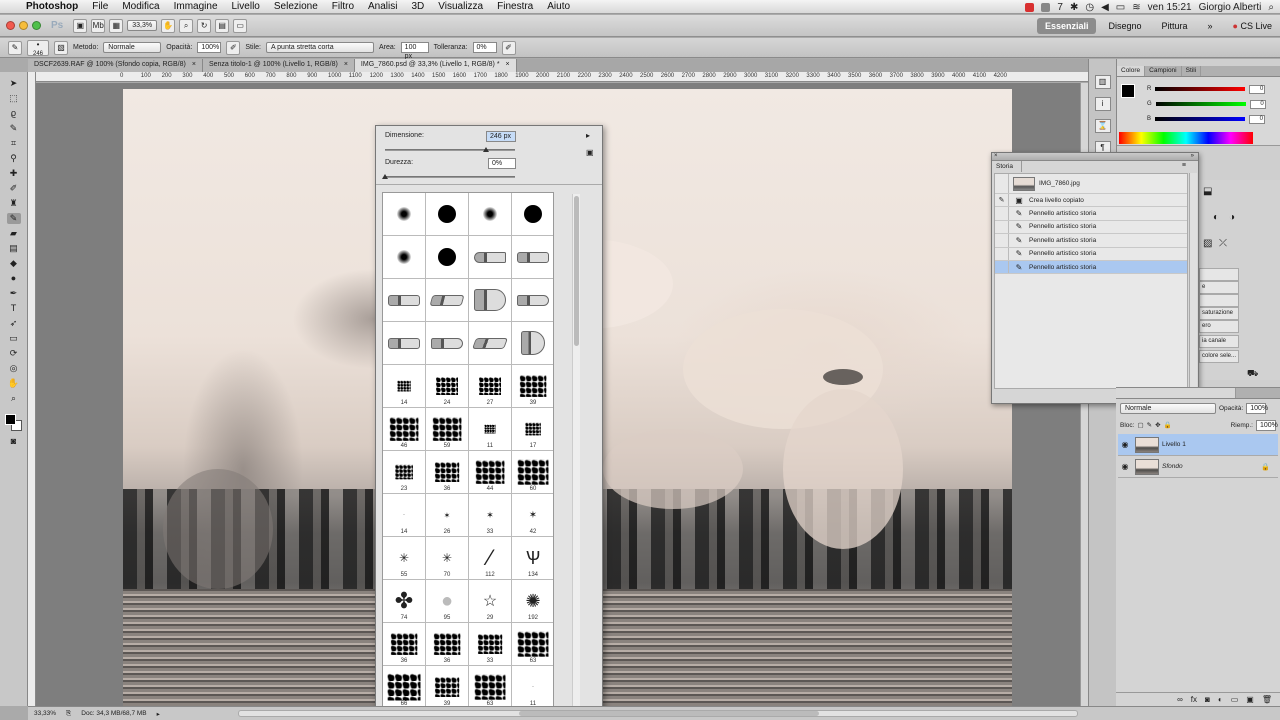 The width and height of the screenshot is (1280, 720). What do you see at coordinates (233, 47) in the screenshot?
I see `pressure-opacity-icon: ✐` at bounding box center [233, 47].